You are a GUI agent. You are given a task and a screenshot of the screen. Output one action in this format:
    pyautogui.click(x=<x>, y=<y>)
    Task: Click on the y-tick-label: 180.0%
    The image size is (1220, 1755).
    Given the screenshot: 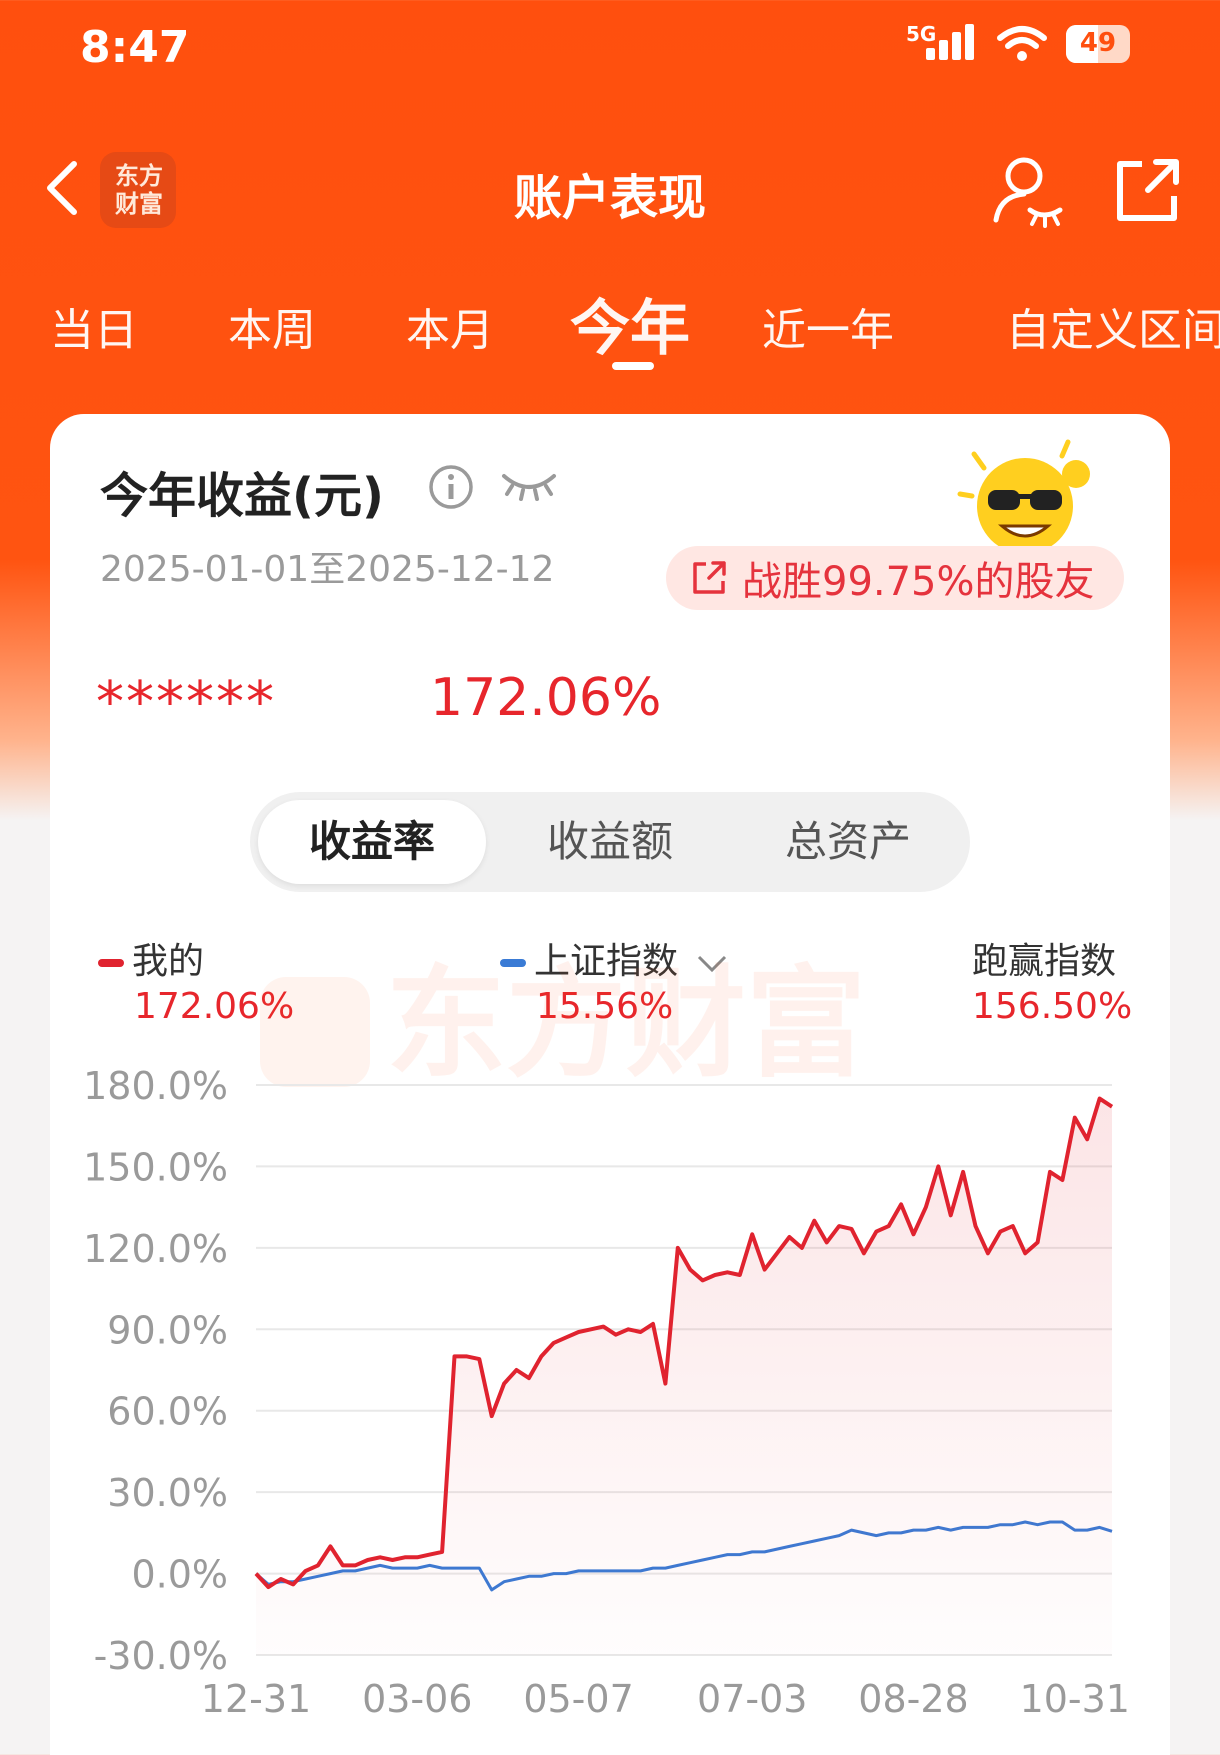 What is the action you would take?
    pyautogui.click(x=155, y=1086)
    